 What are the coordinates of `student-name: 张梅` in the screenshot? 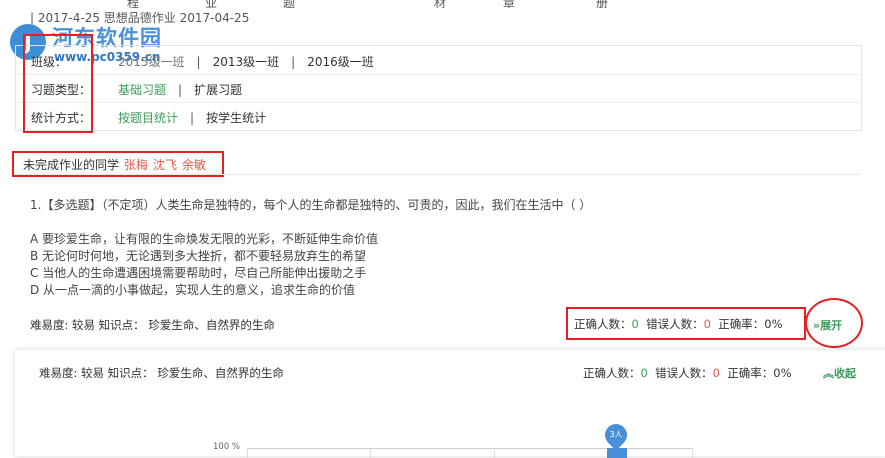 It's located at (136, 165).